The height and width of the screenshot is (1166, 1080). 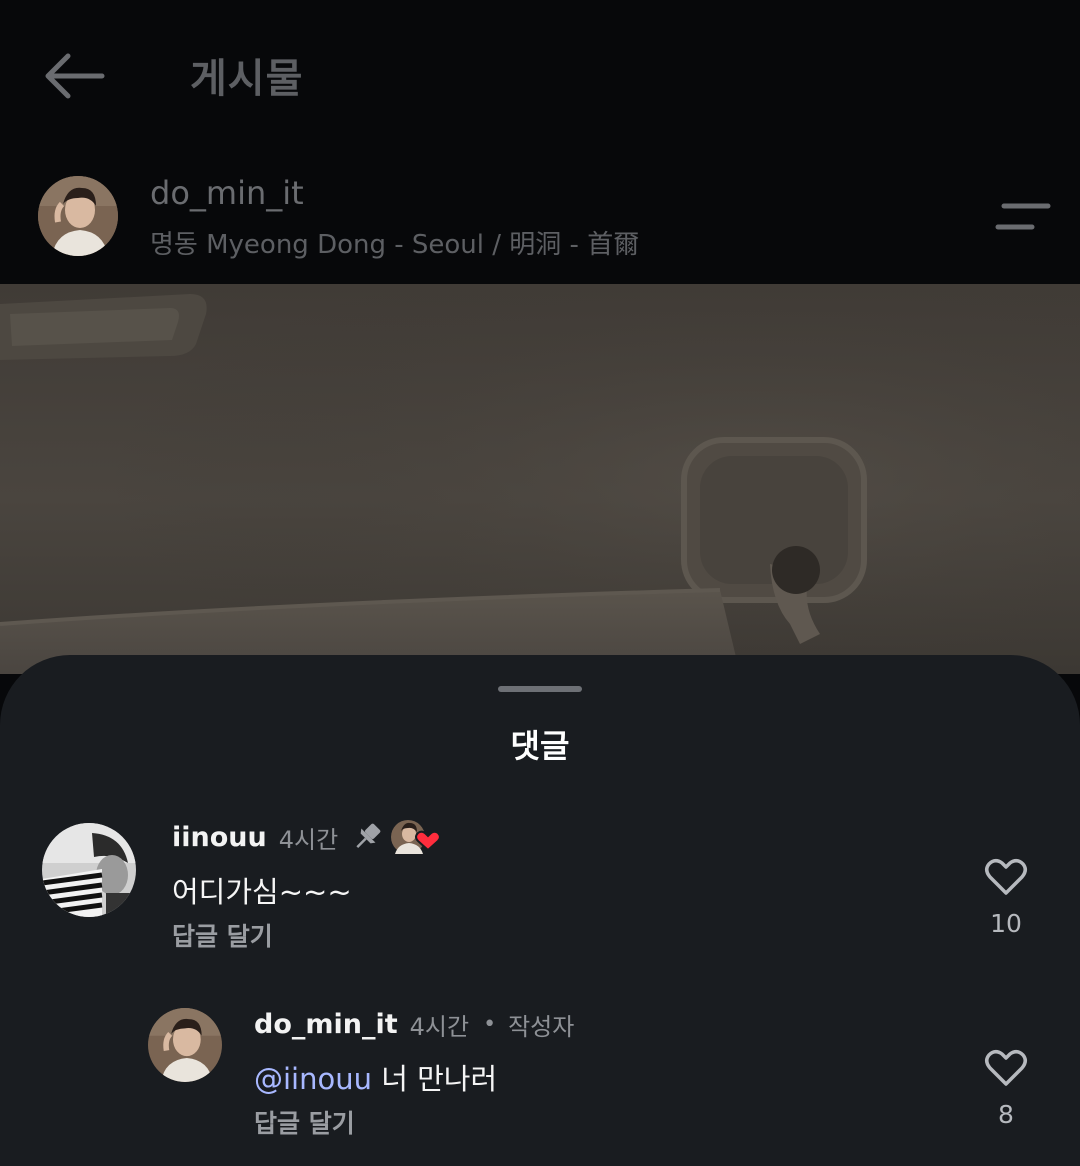 What do you see at coordinates (1006, 1114) in the screenshot?
I see `like-count: 8` at bounding box center [1006, 1114].